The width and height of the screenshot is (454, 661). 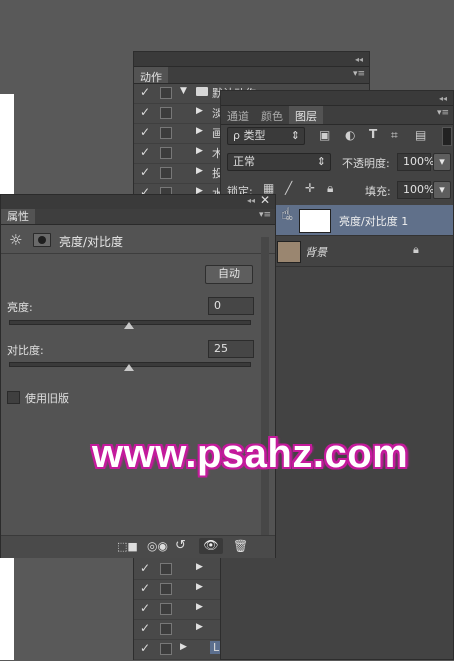 I want to click on mask-dot, so click(x=42, y=240).